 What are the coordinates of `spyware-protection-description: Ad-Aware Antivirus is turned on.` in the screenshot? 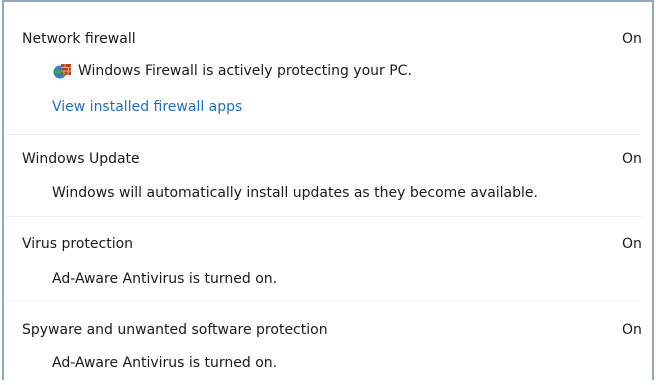 It's located at (165, 363).